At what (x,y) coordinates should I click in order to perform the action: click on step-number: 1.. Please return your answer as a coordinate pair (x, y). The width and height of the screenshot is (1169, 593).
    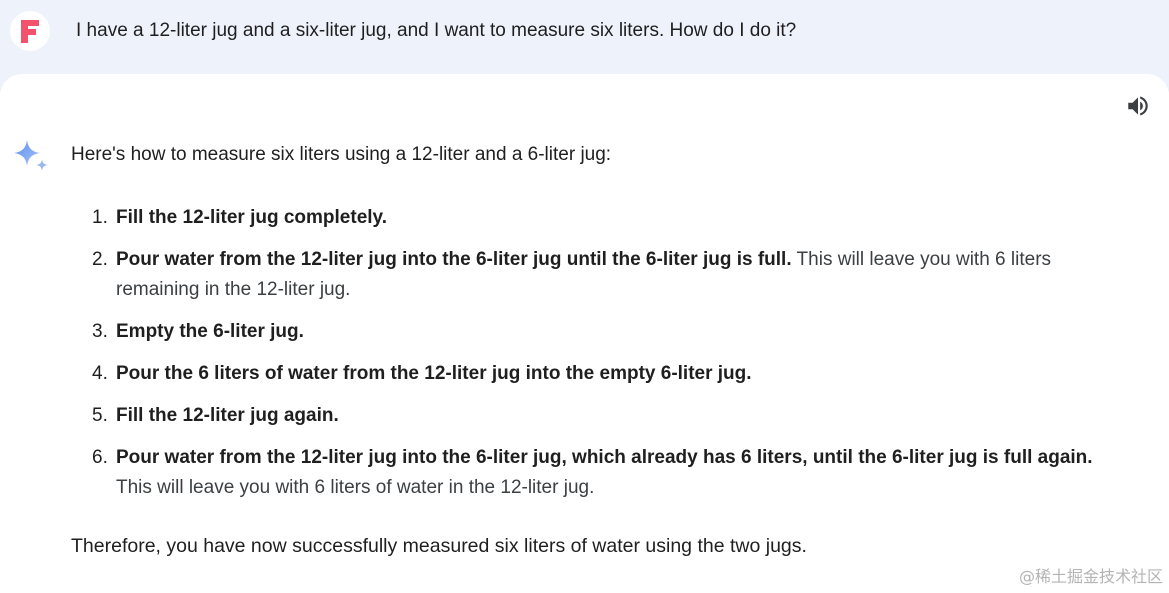
    Looking at the image, I should click on (100, 217).